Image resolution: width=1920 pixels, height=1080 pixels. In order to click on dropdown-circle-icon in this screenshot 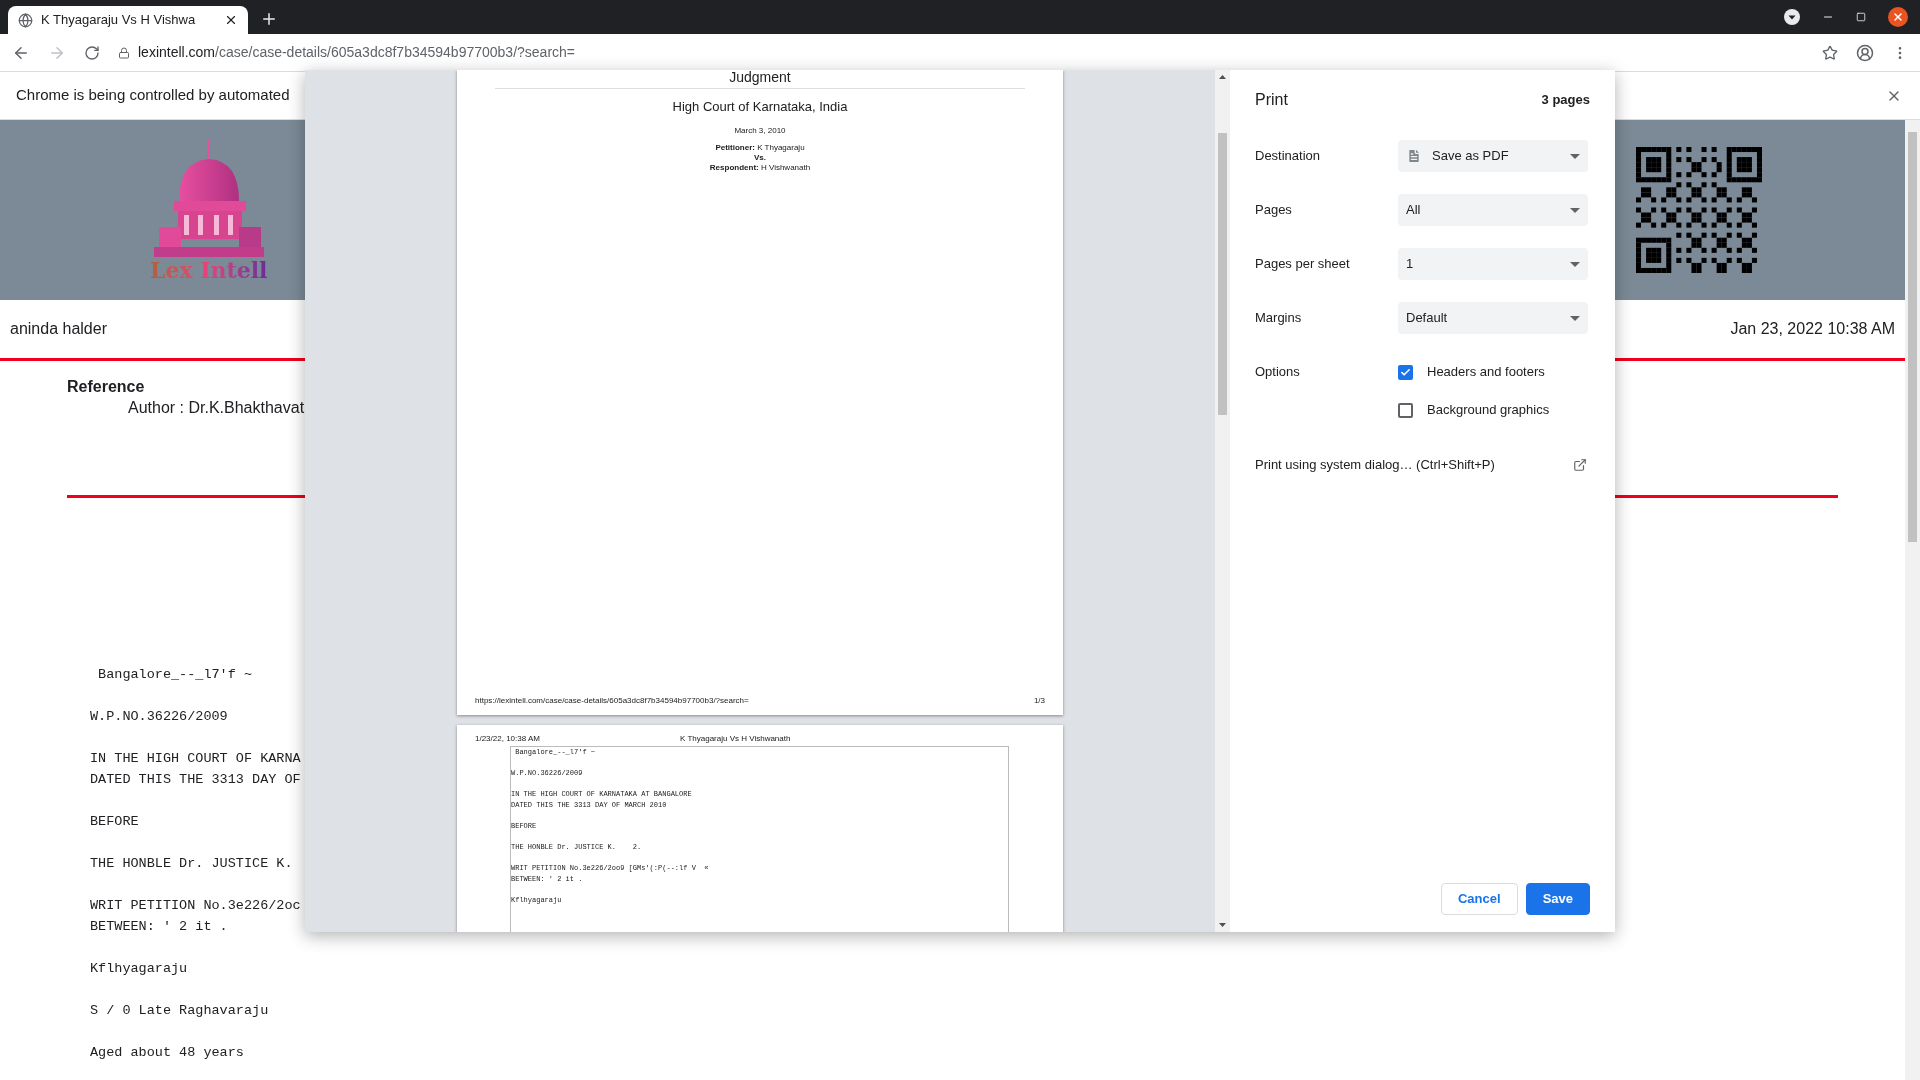, I will do `click(1792, 17)`.